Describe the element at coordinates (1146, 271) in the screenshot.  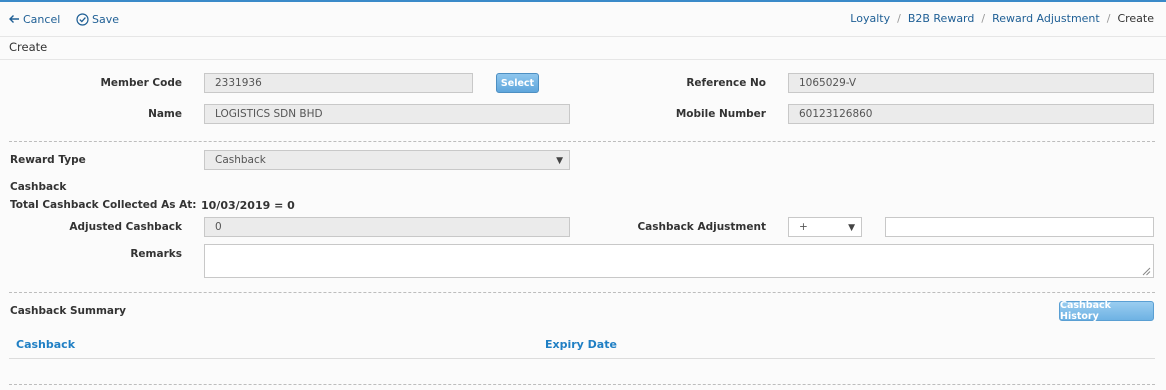
I see `resize-grip-icon` at that location.